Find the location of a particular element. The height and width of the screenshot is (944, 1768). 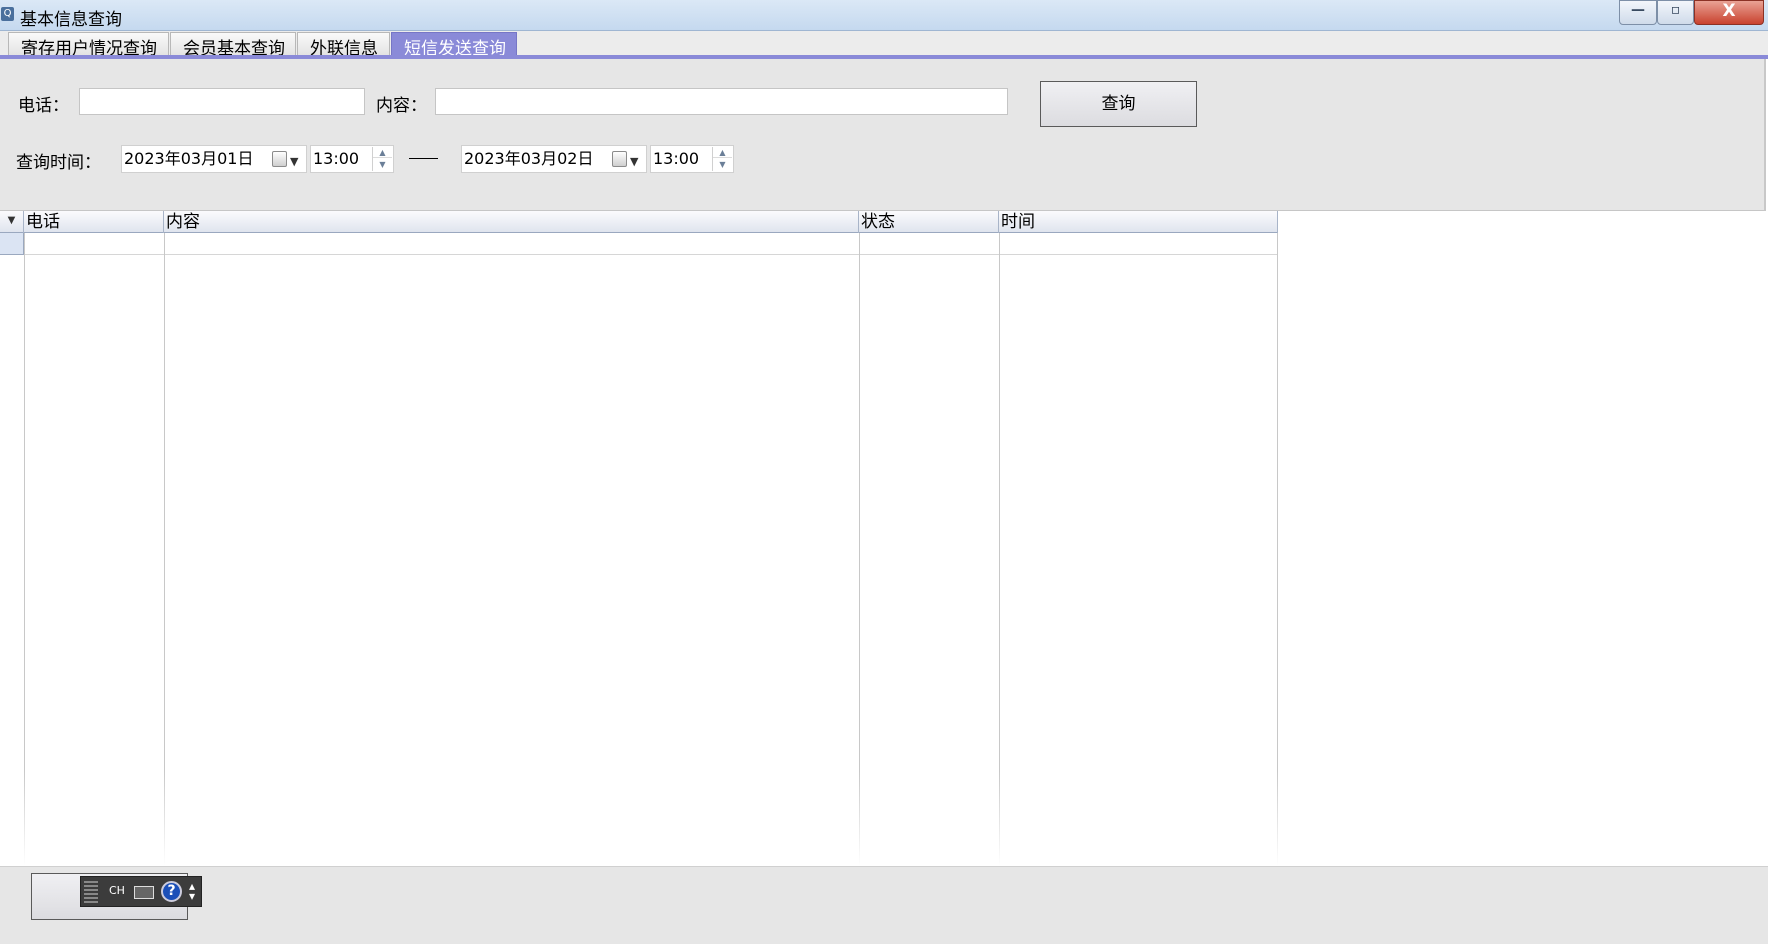

content-label: 内容： is located at coordinates (401, 106).